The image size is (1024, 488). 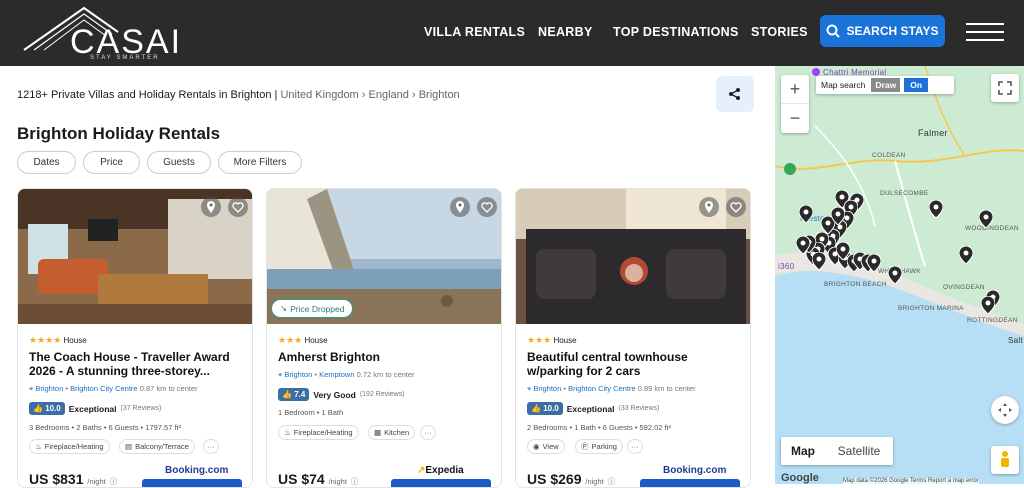 I want to click on on-toggle: On, so click(x=916, y=85).